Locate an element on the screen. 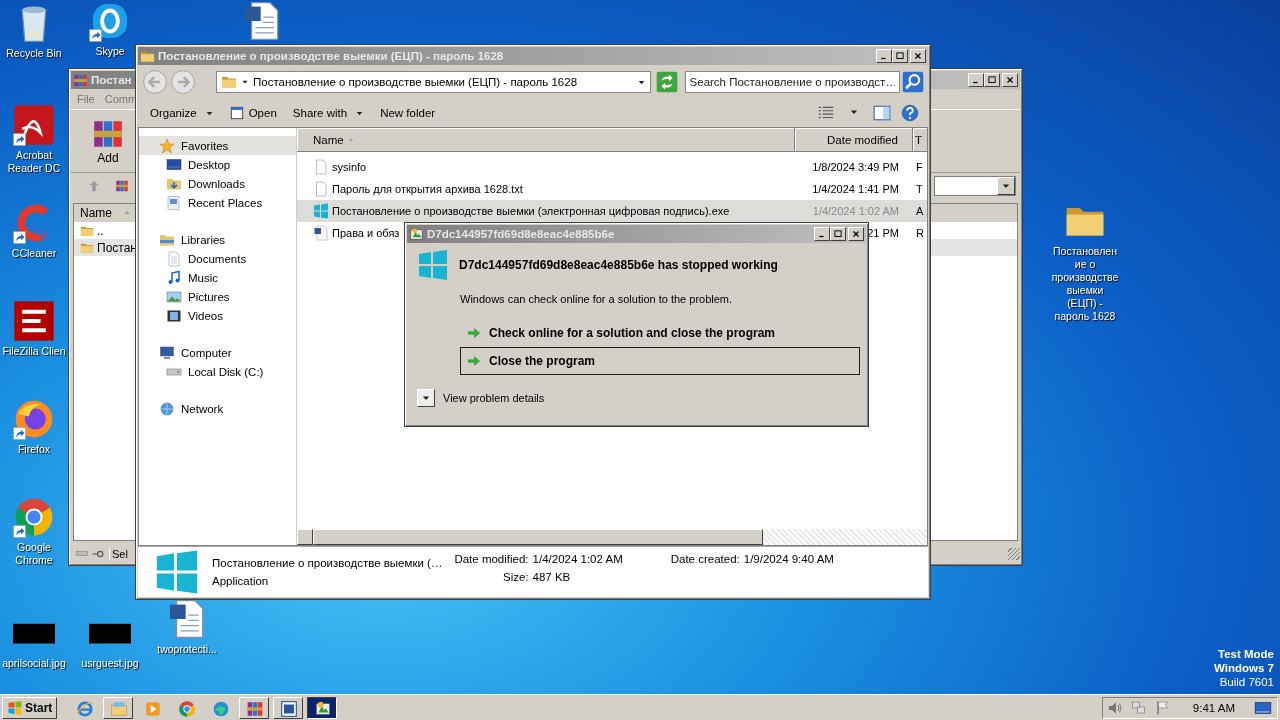 The image size is (1280, 720). detail-label: Date created: is located at coordinates (705, 559).